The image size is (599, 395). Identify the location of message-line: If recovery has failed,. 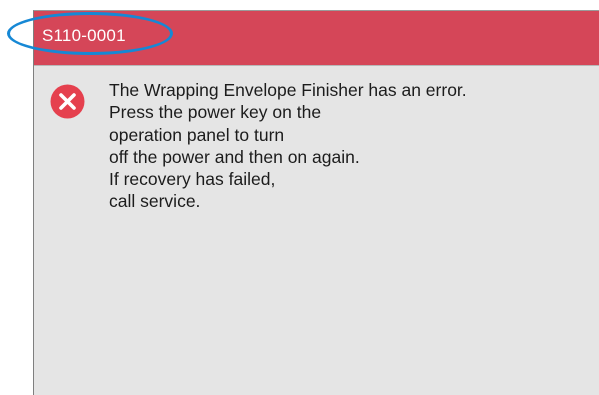
(192, 179).